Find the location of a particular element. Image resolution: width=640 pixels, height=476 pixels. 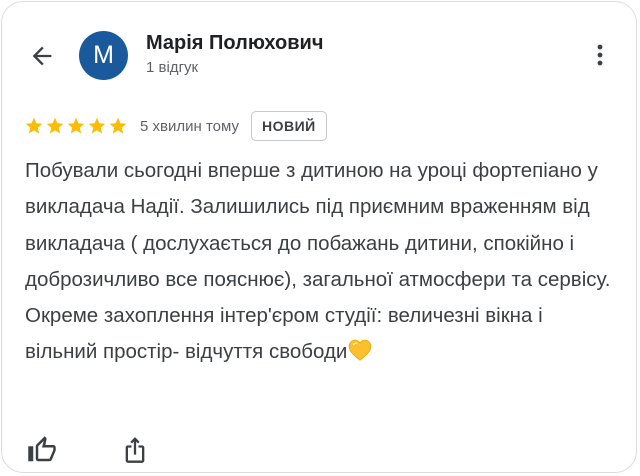

author-name: Марія Полюхович is located at coordinates (234, 43).